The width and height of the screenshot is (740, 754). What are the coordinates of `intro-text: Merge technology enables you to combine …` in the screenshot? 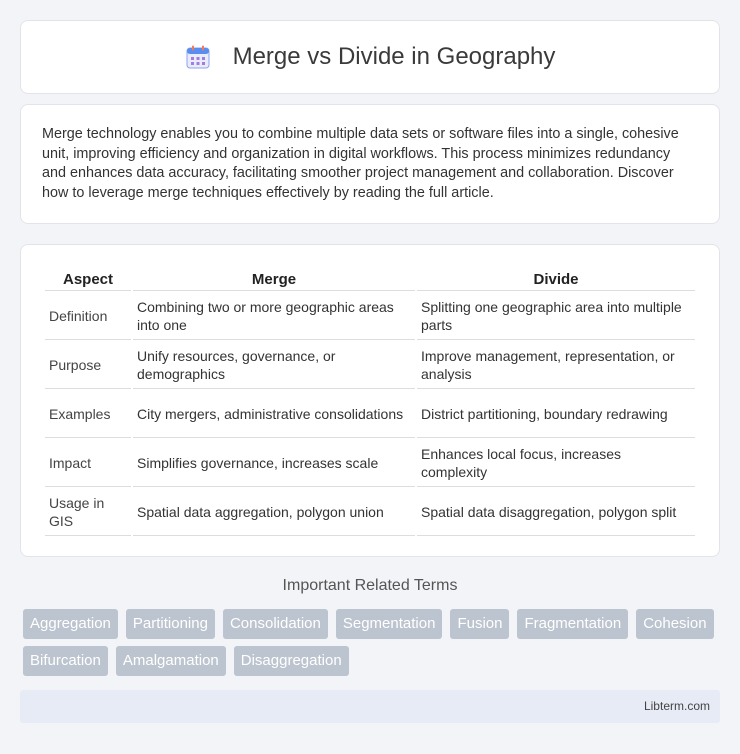 It's located at (360, 163).